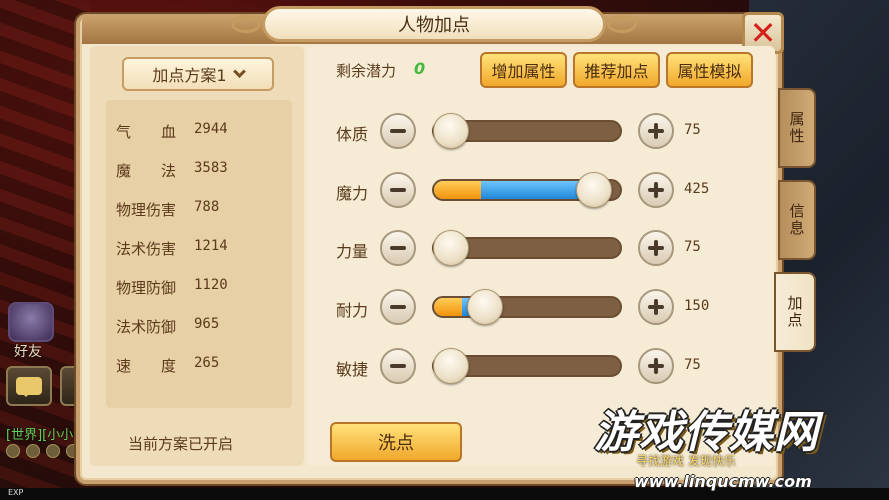 The height and width of the screenshot is (500, 889). What do you see at coordinates (616, 70) in the screenshot?
I see `recommend-points-button: 推荐加点` at bounding box center [616, 70].